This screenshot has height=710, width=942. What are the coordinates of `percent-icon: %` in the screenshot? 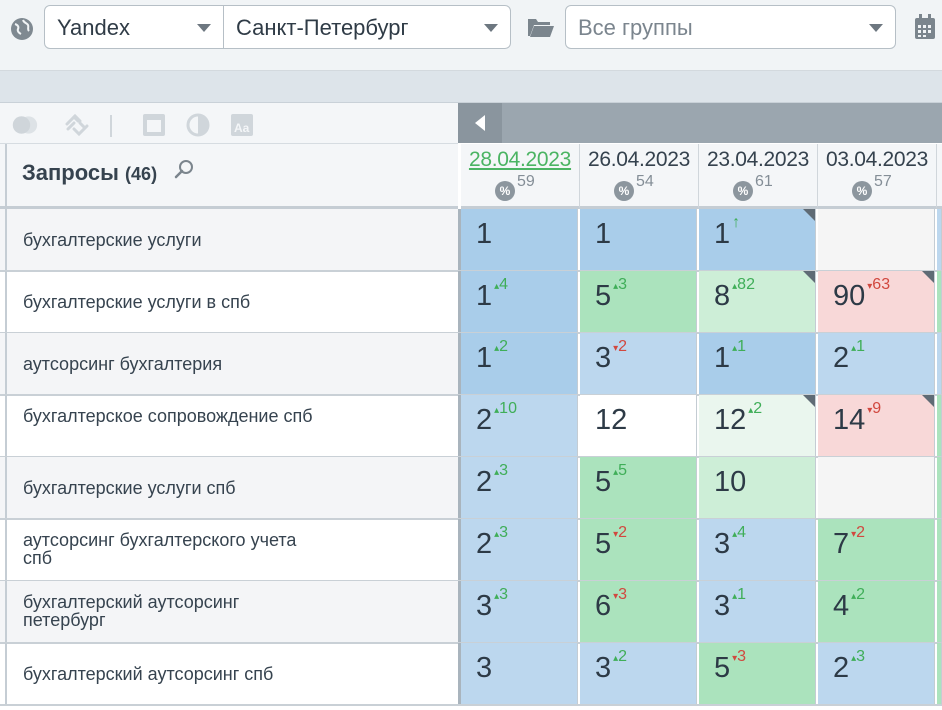 It's located at (862, 191).